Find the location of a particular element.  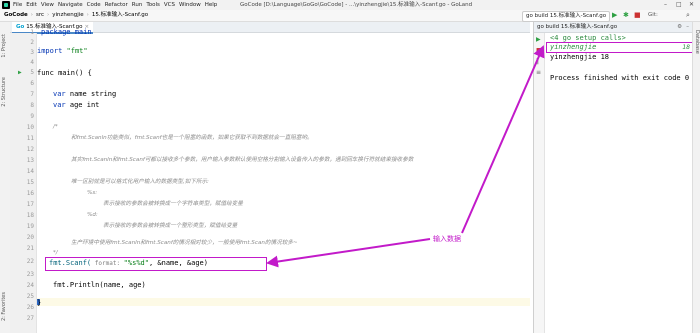

annotation-arrow-to-console is located at coordinates (503, 139).